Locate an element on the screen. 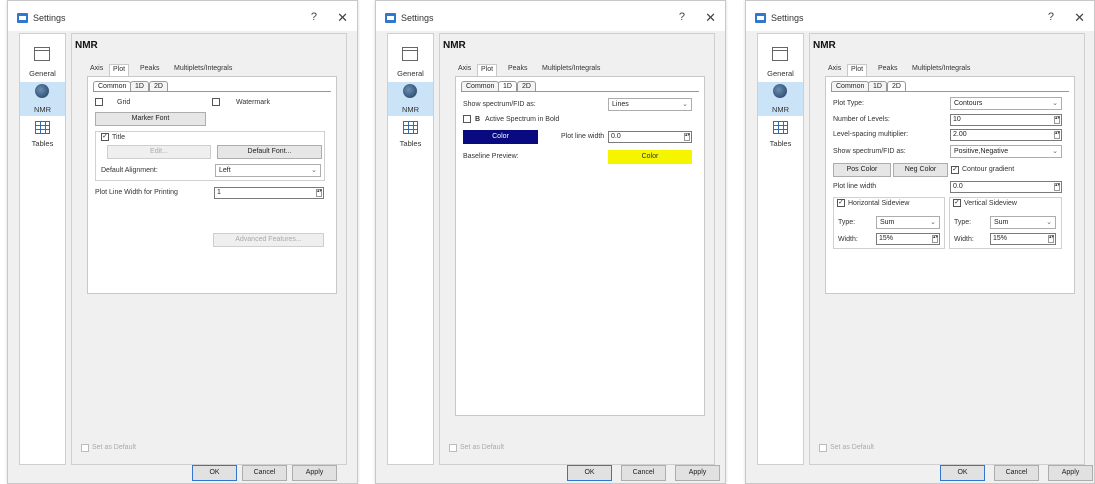 This screenshot has width=1095, height=484. pos-color-button: Pos Color is located at coordinates (862, 170).